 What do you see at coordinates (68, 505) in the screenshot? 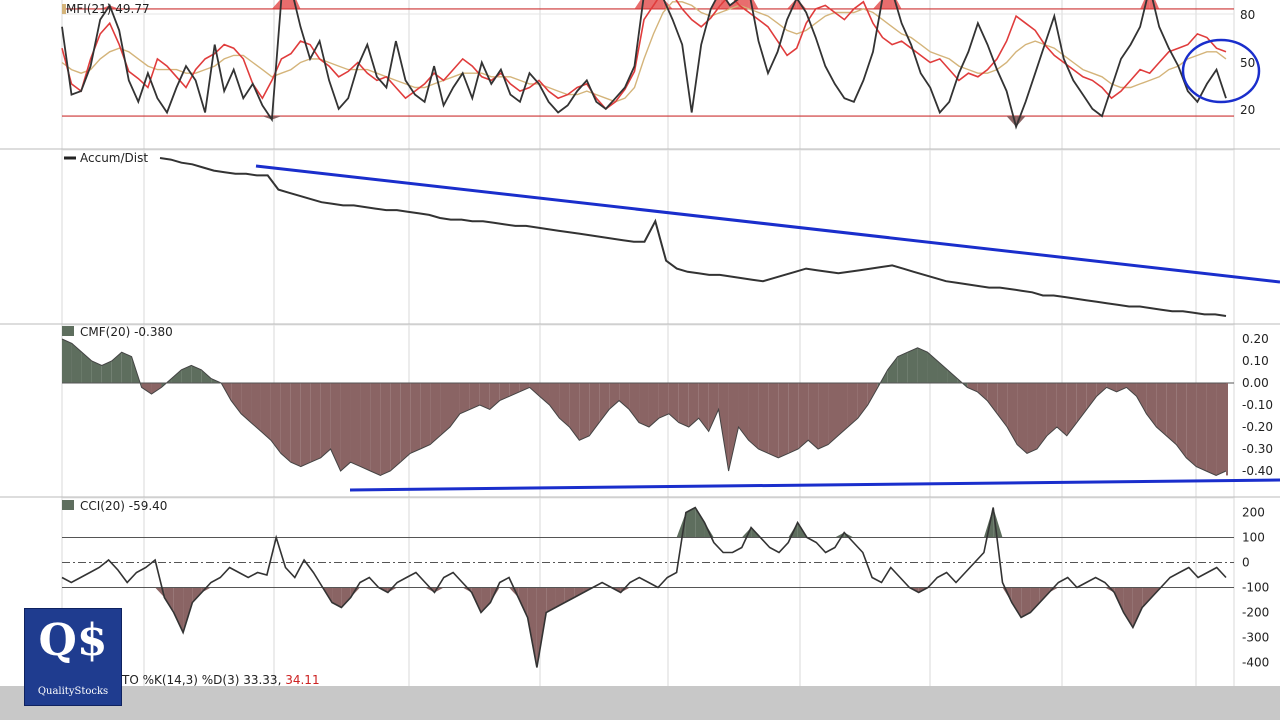
I see `cci-legend-swatch` at bounding box center [68, 505].